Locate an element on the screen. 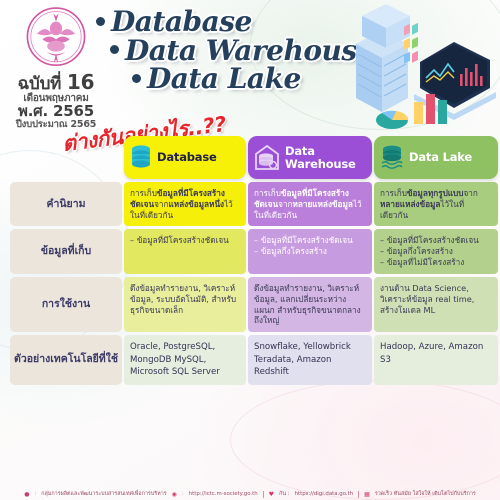 This screenshot has width=500, height=500. cell-tech-lake: Hadoop, Azure, Amazon S3 is located at coordinates (436, 360).